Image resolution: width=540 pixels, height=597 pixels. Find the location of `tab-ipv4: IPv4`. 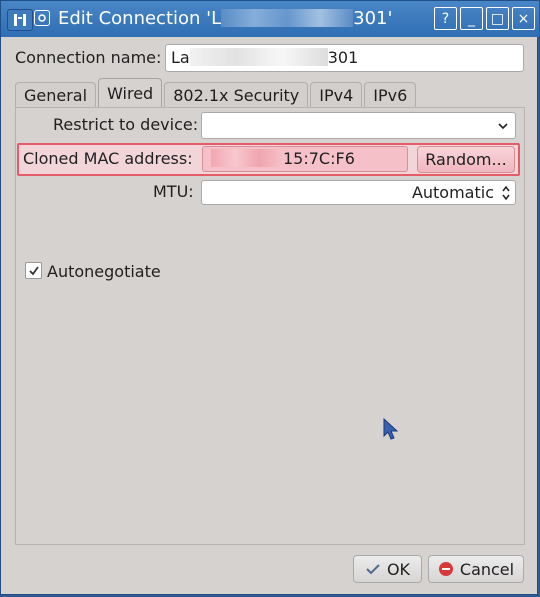

tab-ipv4: IPv4 is located at coordinates (336, 95).